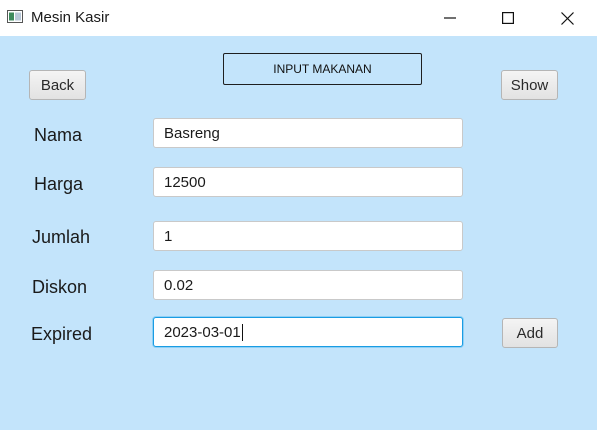 This screenshot has height=434, width=597. I want to click on back-button: Back, so click(57, 85).